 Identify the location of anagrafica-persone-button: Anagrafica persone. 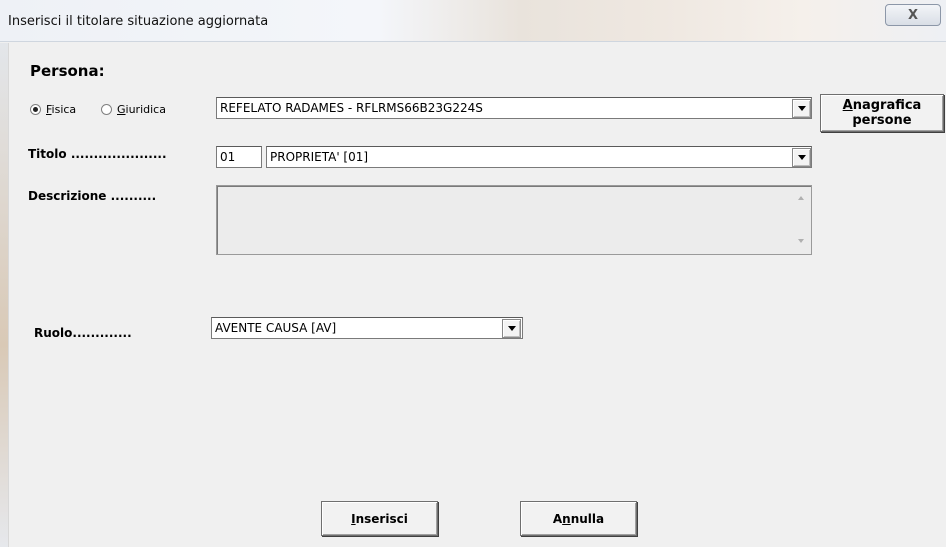
(882, 113).